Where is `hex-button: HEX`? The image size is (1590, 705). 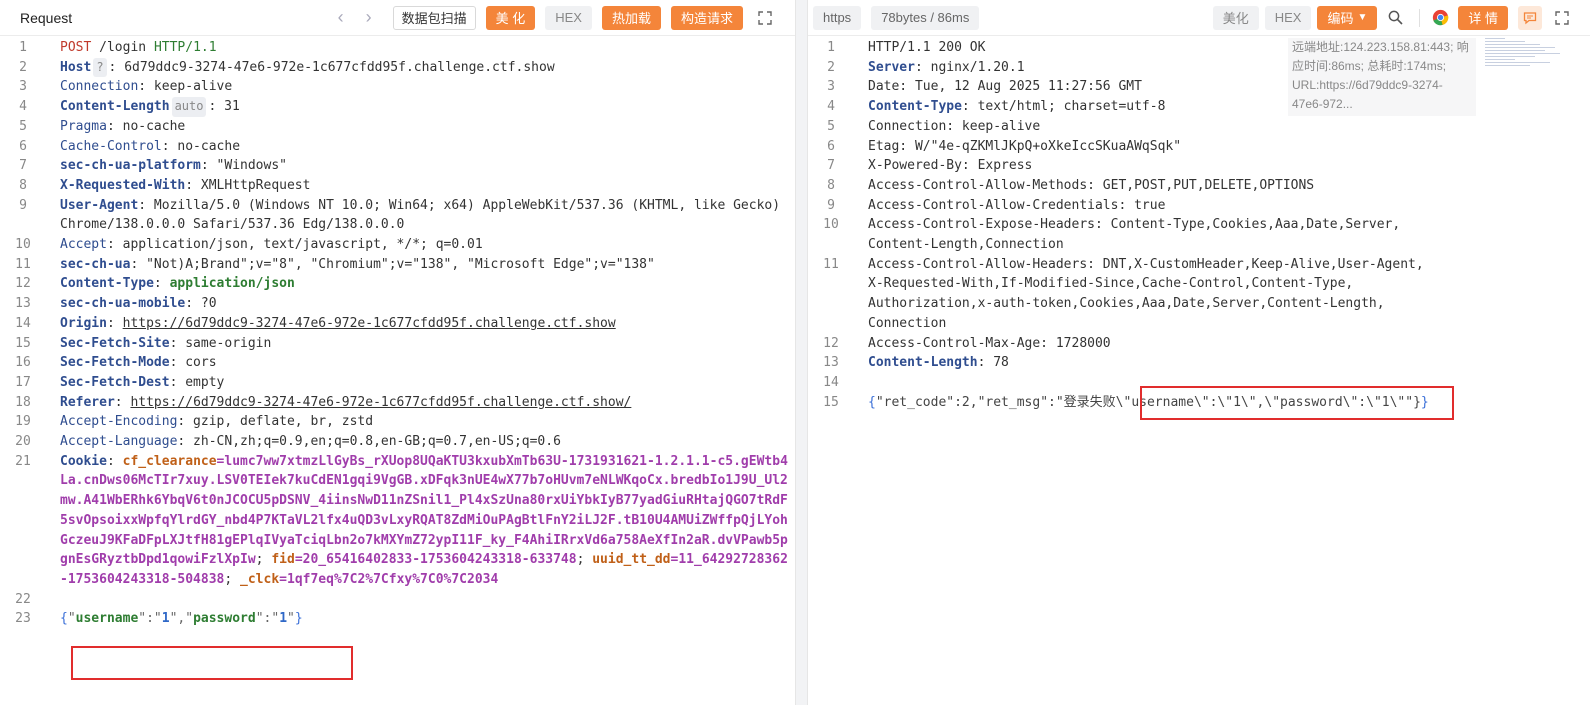
hex-button: HEX is located at coordinates (568, 17).